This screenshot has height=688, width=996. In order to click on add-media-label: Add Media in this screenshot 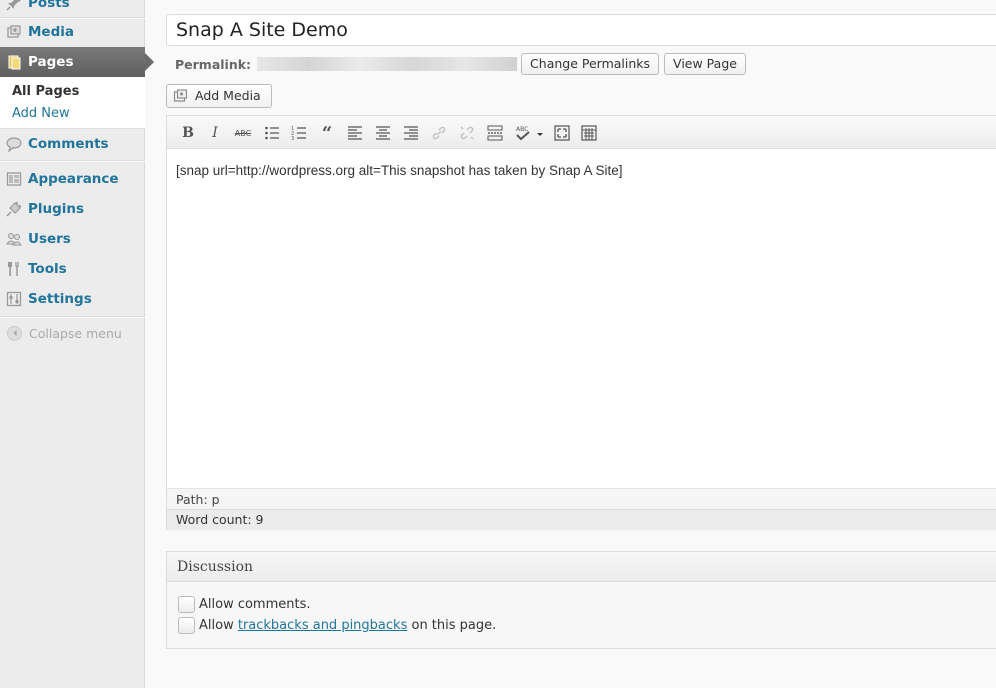, I will do `click(228, 95)`.